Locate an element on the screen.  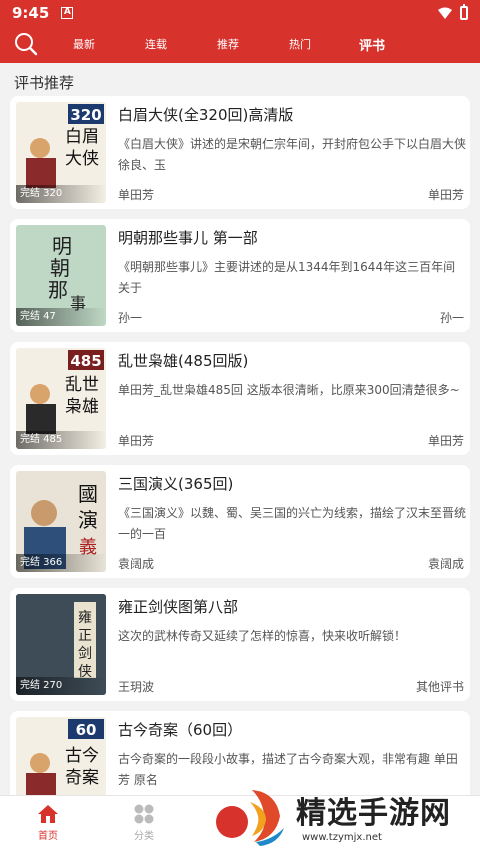
bottom-nav-category-label: 分类 is located at coordinates (144, 836).